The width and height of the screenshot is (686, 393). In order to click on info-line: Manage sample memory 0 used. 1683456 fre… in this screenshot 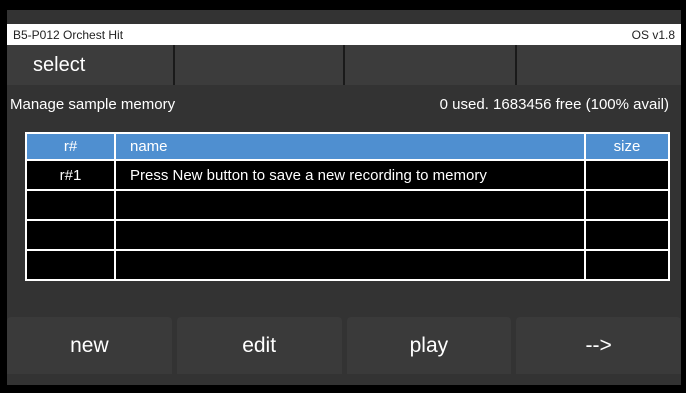, I will do `click(344, 106)`.